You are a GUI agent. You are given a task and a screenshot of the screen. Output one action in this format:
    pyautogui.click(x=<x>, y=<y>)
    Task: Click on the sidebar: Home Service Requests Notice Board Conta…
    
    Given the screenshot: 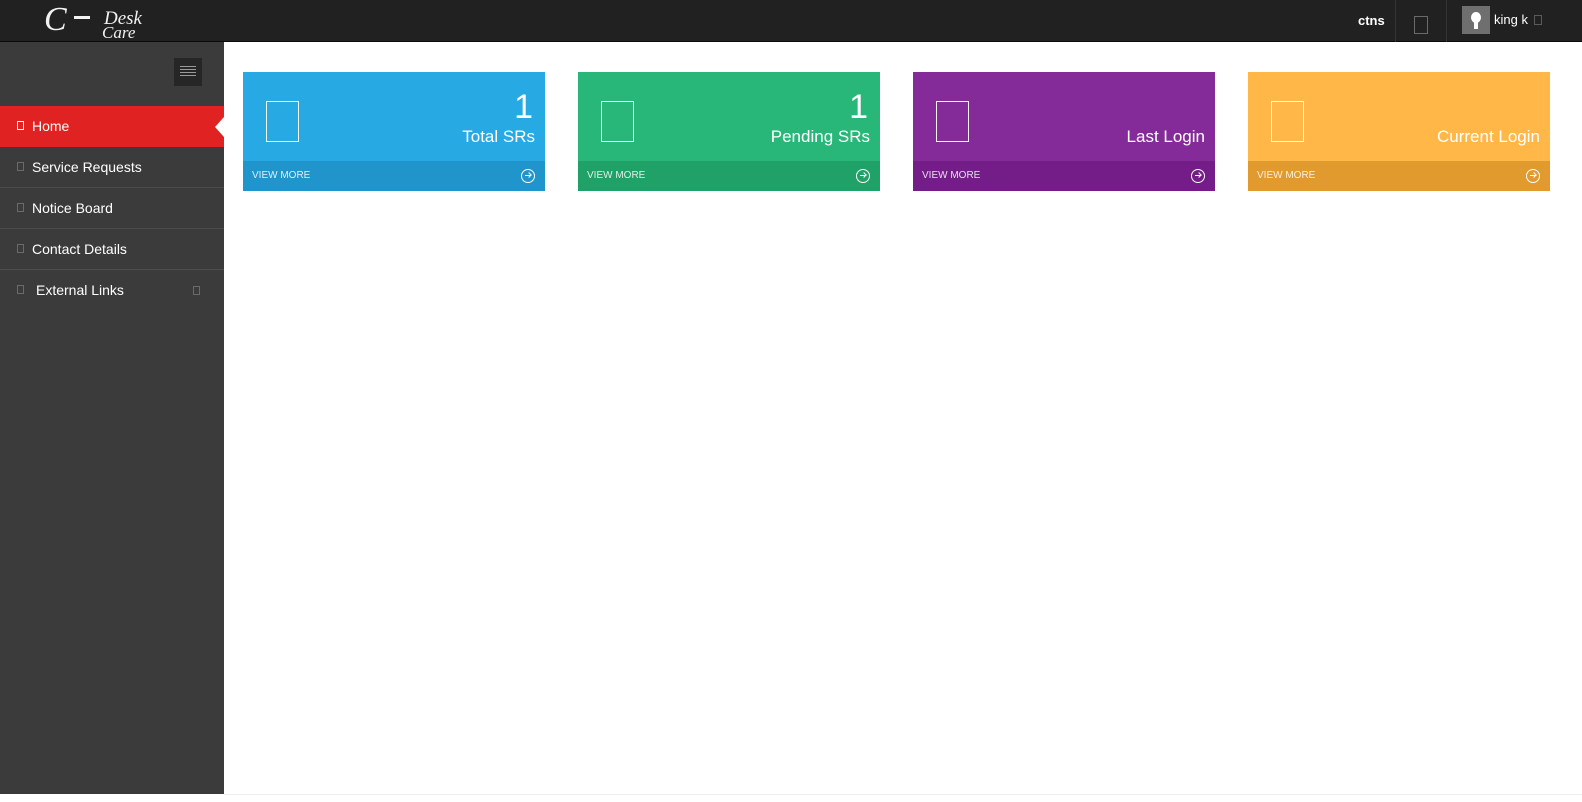 What is the action you would take?
    pyautogui.click(x=112, y=418)
    